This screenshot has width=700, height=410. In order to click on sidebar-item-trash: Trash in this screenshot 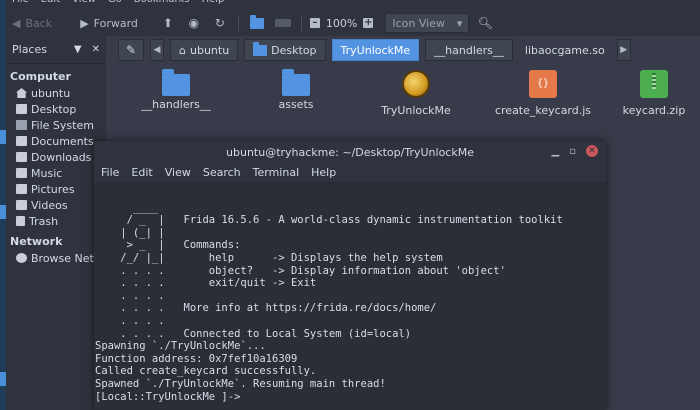, I will do `click(56, 221)`.